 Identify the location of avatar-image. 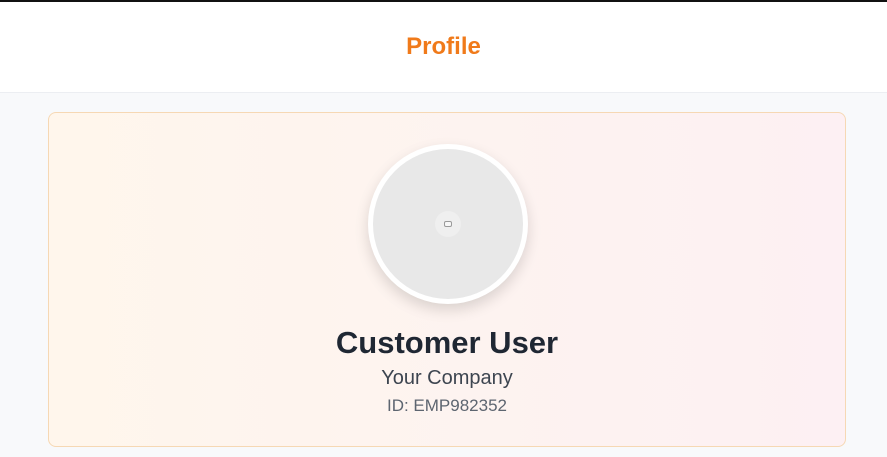
(448, 224).